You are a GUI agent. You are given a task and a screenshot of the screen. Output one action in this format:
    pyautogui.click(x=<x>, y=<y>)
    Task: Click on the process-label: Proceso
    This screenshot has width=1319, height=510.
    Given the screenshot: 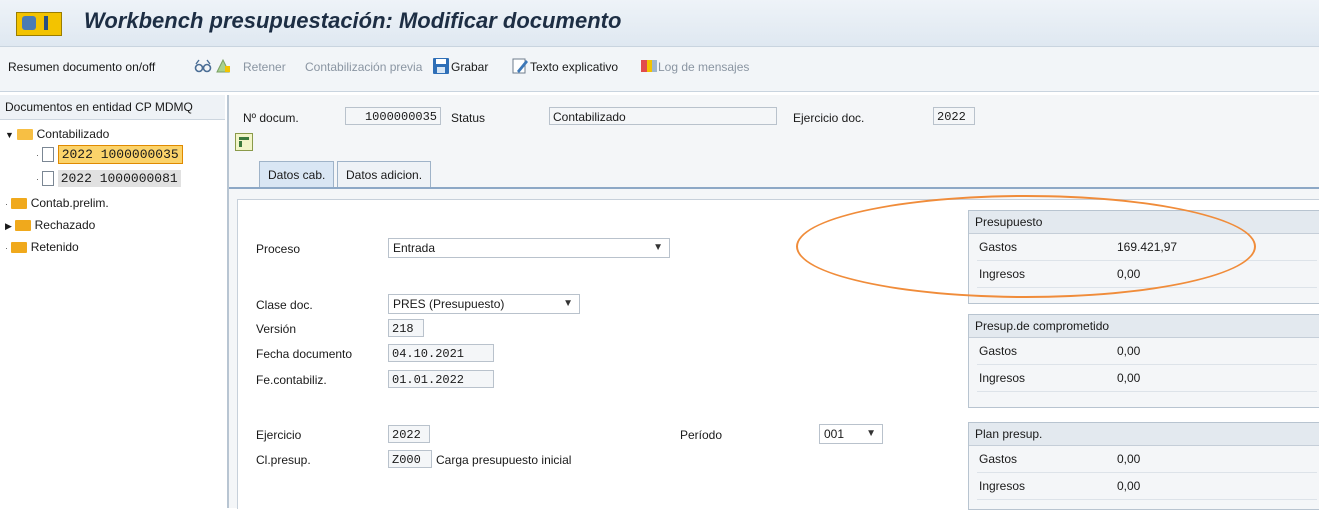 What is the action you would take?
    pyautogui.click(x=278, y=249)
    